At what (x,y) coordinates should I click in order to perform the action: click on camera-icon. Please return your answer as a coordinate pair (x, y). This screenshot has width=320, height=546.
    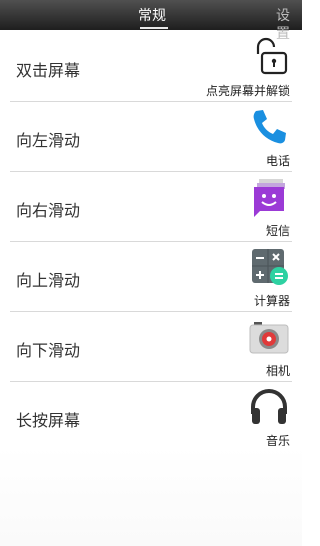
    Looking at the image, I should click on (269, 337).